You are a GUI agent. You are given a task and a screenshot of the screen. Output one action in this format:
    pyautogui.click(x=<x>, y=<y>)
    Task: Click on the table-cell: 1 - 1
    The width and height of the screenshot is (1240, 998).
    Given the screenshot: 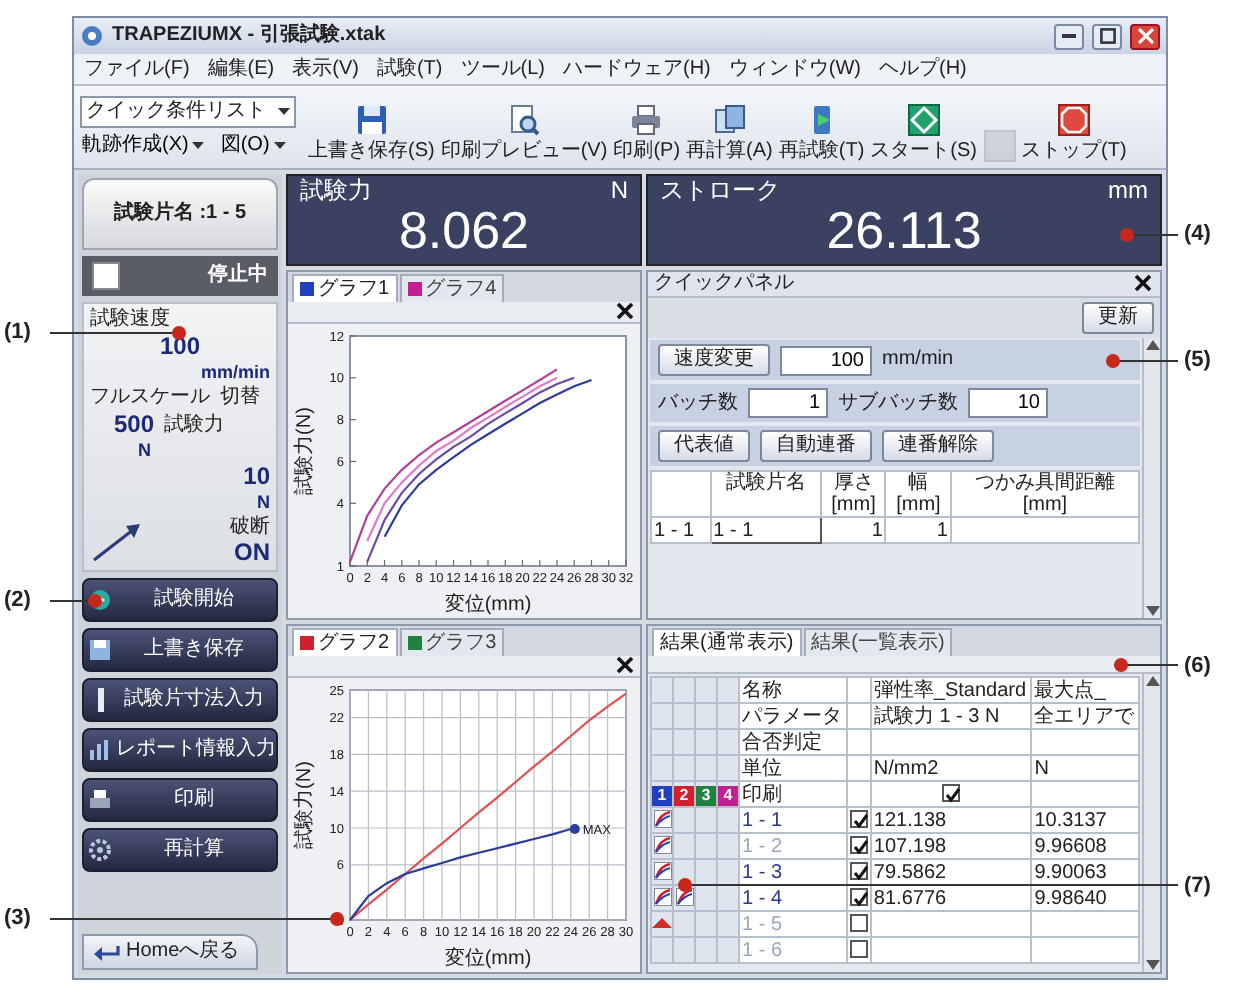 What is the action you would take?
    pyautogui.click(x=766, y=530)
    